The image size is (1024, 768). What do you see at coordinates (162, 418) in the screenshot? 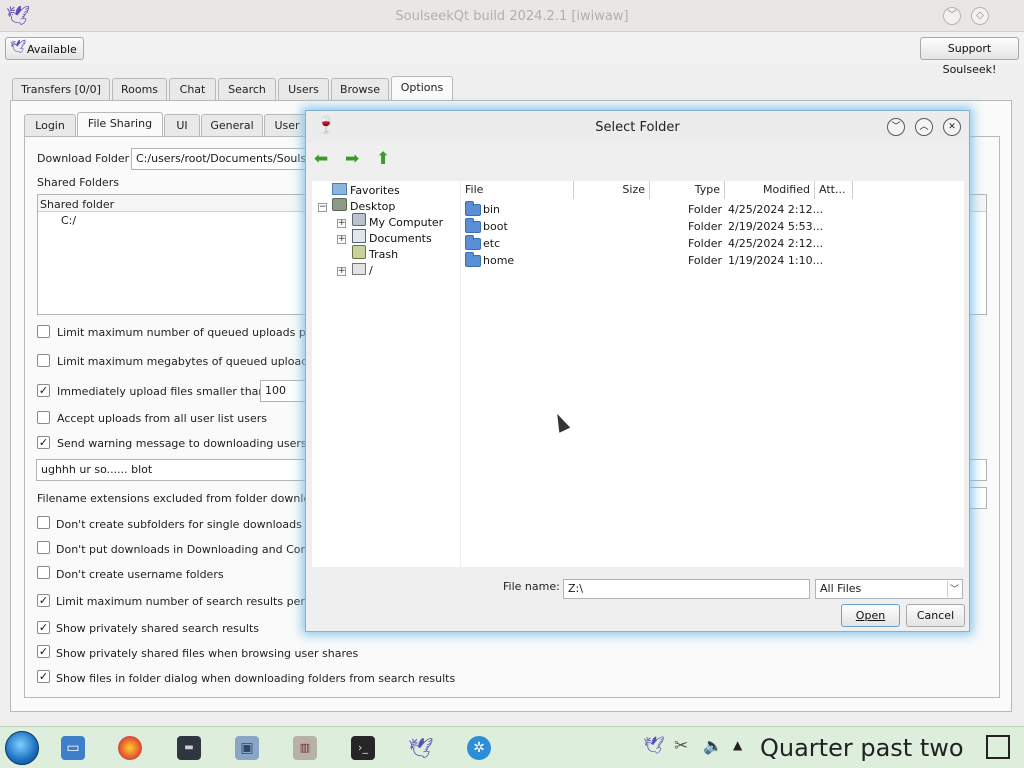
I see `accept-user-list-uploads-label: Accept uploads from all user list users` at bounding box center [162, 418].